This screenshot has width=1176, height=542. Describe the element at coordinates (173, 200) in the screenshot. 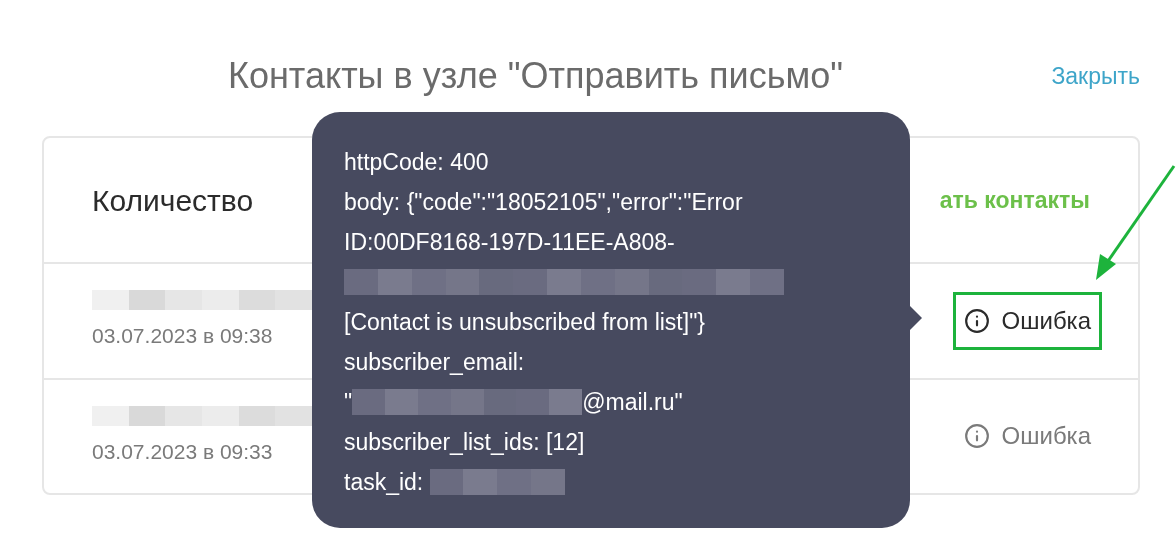

I see `column-header: Количество` at that location.